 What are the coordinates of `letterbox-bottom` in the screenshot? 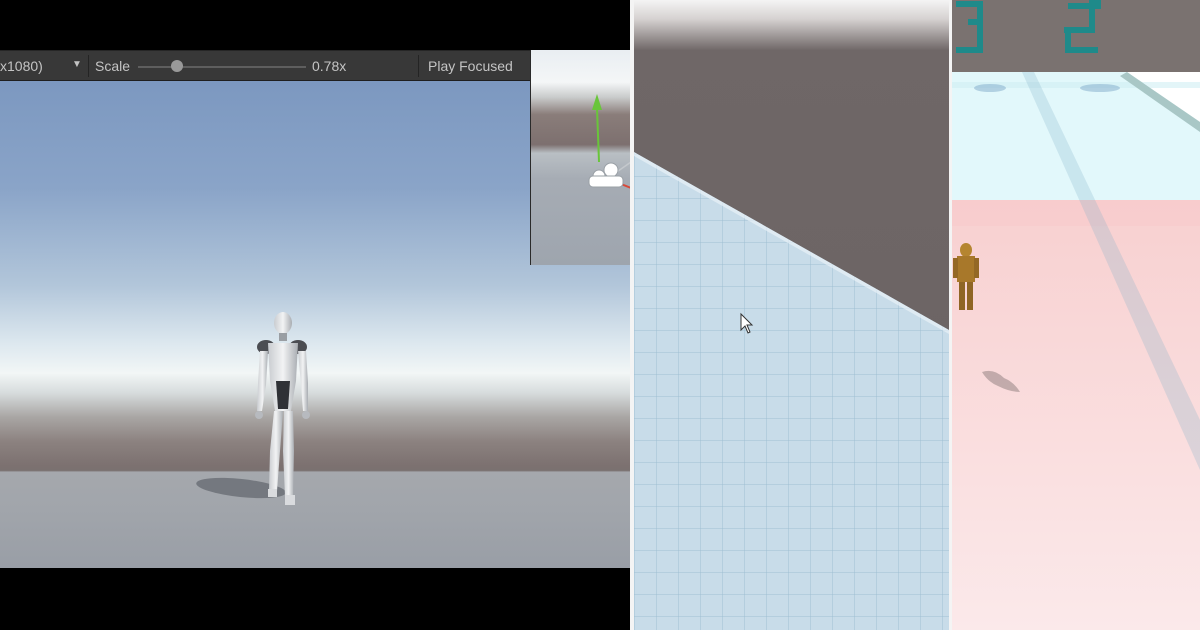 It's located at (315, 599).